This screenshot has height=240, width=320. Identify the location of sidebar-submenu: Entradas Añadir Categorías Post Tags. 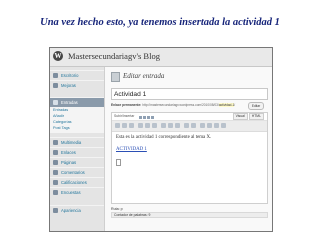
(77, 120).